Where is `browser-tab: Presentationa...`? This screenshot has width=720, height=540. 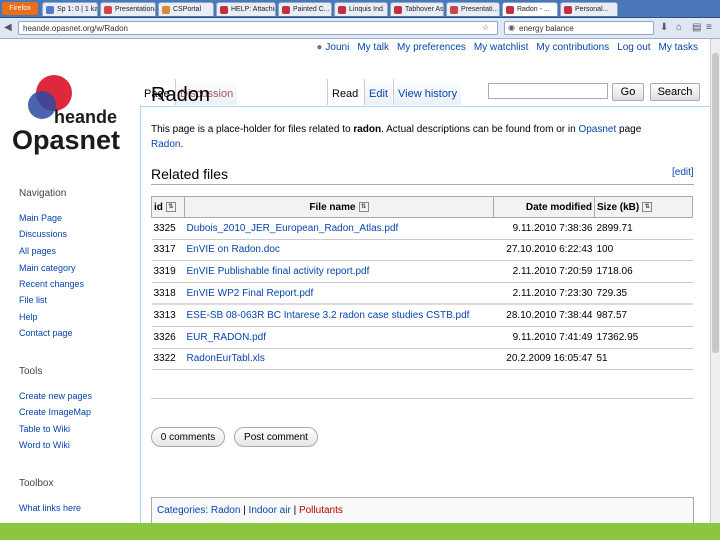 browser-tab: Presentationa... is located at coordinates (128, 9).